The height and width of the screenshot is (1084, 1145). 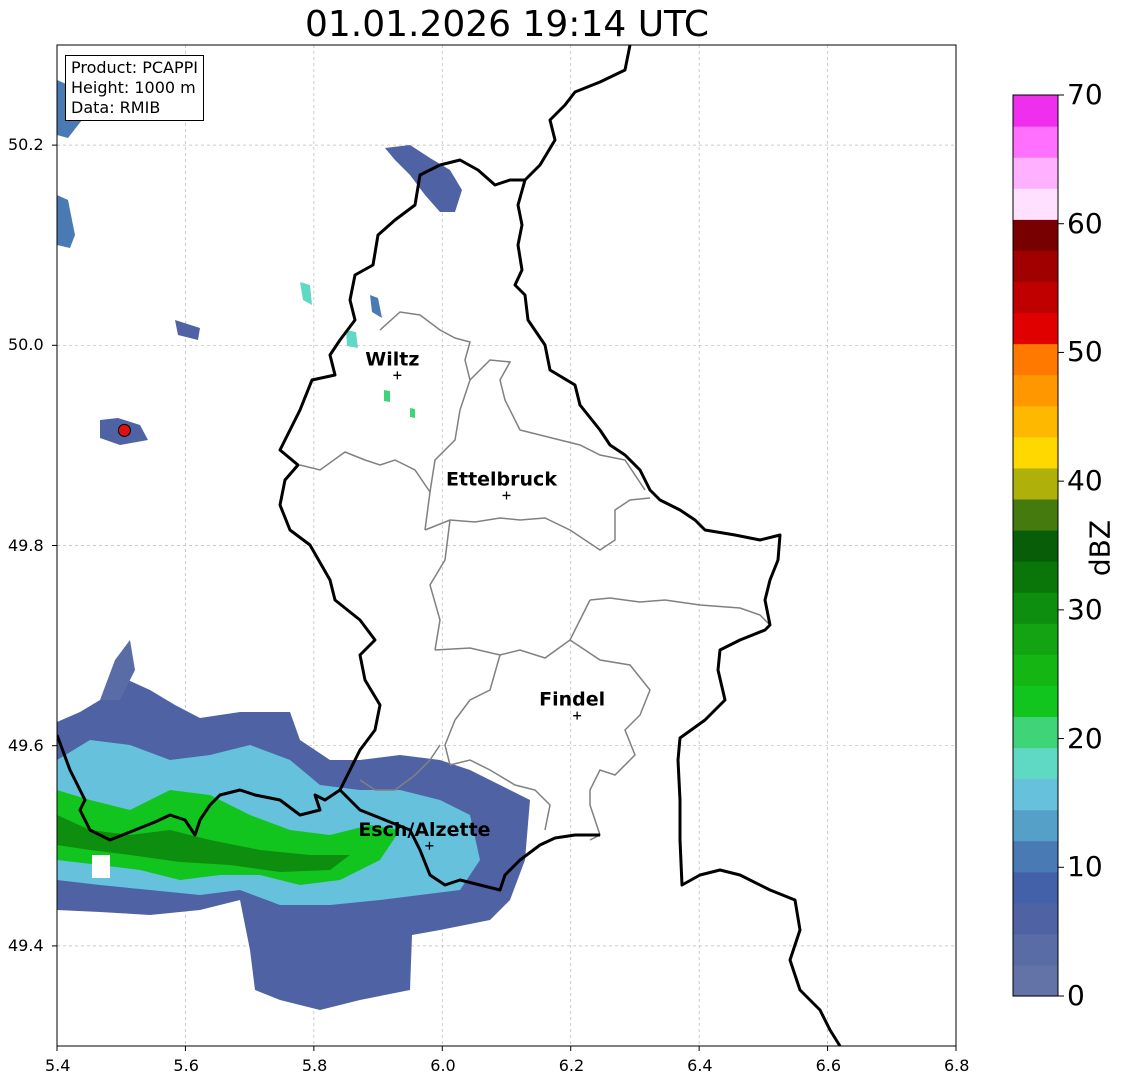 What do you see at coordinates (124, 430) in the screenshot?
I see `radar-site-marker` at bounding box center [124, 430].